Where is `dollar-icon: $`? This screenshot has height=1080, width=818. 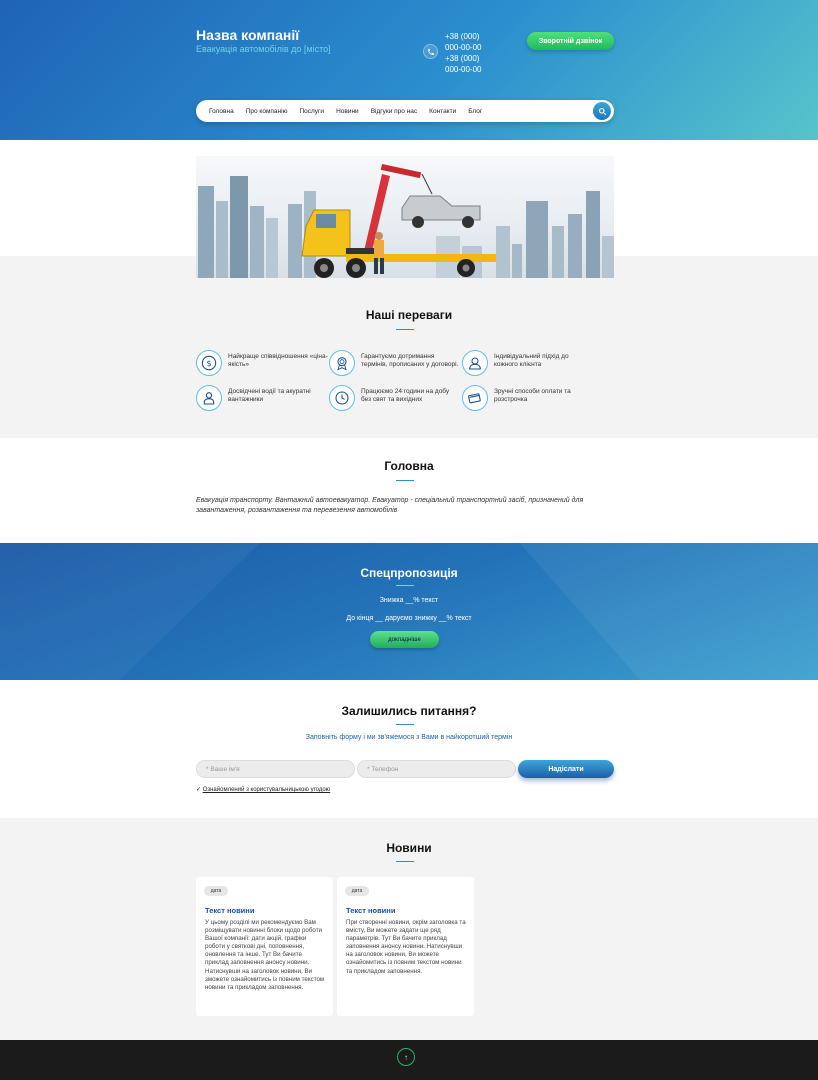
dollar-icon: $ is located at coordinates (209, 363).